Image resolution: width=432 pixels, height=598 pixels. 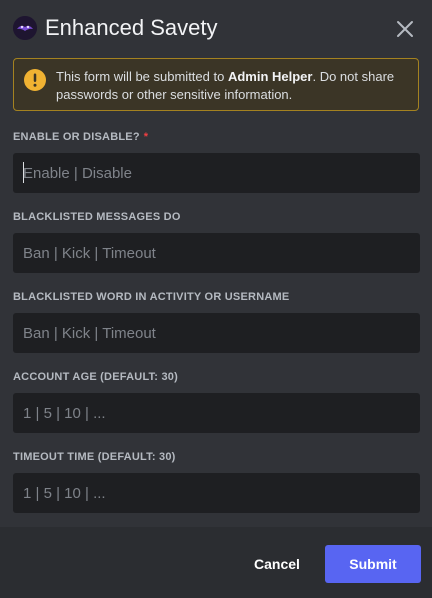 What do you see at coordinates (94, 457) in the screenshot?
I see `field-label-timeout-time: TIMEOUT TIME (DEFAULT: 30)` at bounding box center [94, 457].